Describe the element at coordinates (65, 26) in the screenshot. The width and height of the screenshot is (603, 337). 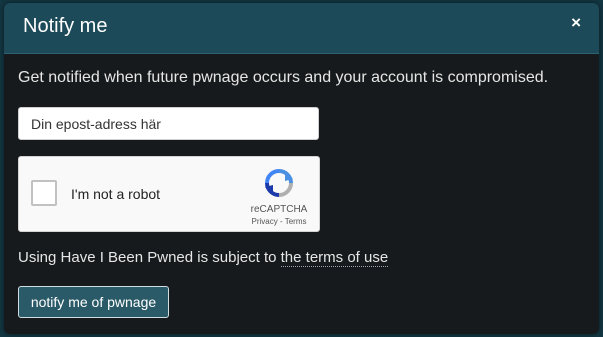
I see `modal-title: Notify me` at that location.